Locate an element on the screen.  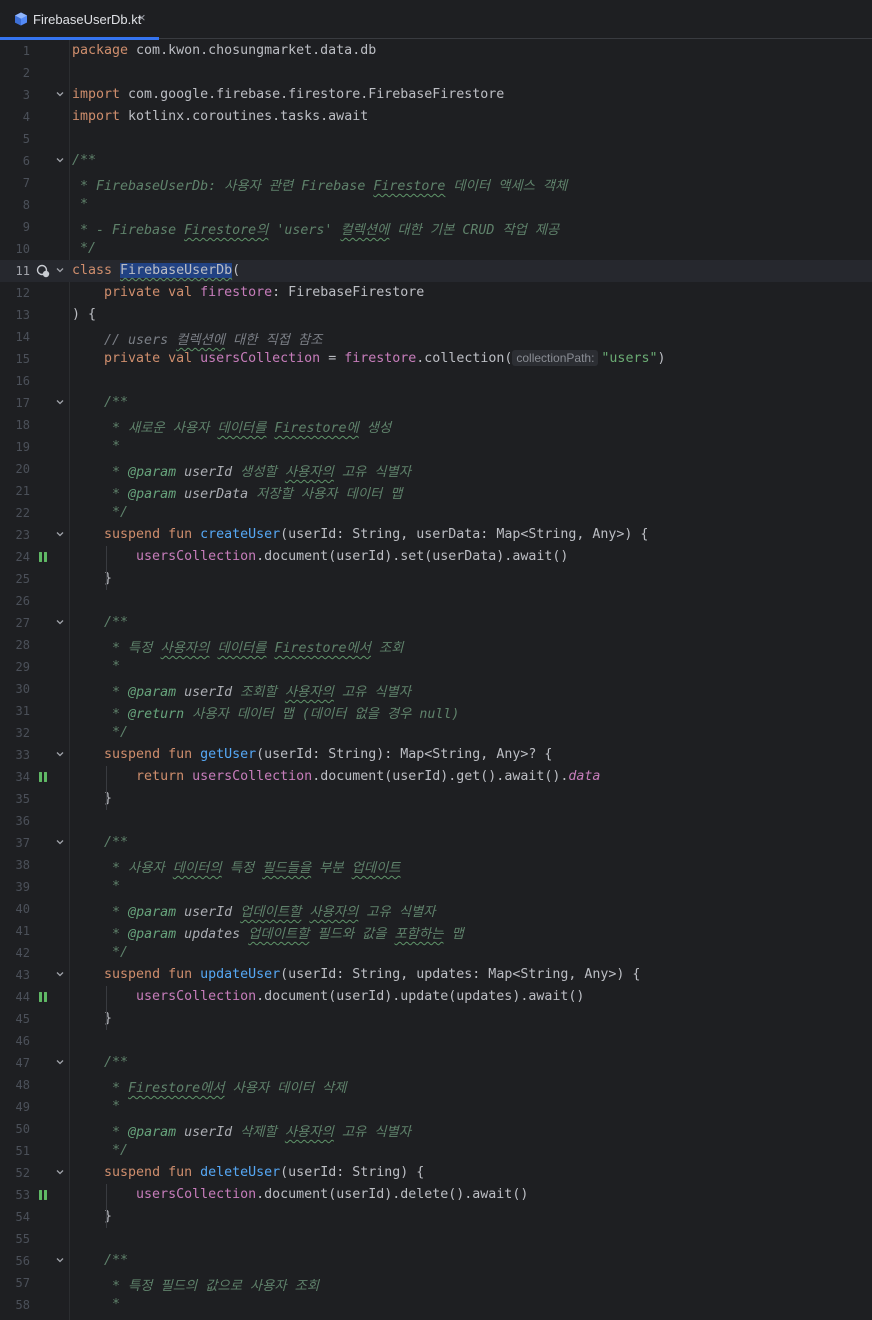
code-token: Firestore의 is located at coordinates (226, 230).